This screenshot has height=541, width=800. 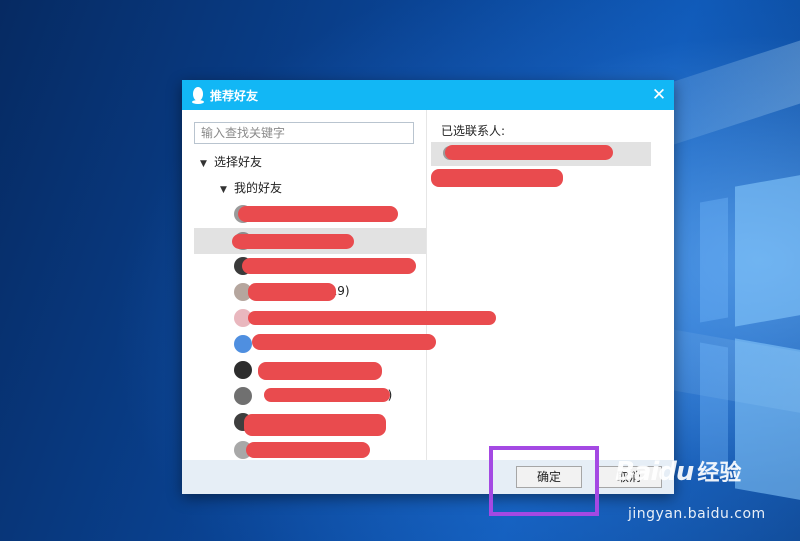 I want to click on watermark-url: jingyan.baidu.com, so click(x=697, y=514).